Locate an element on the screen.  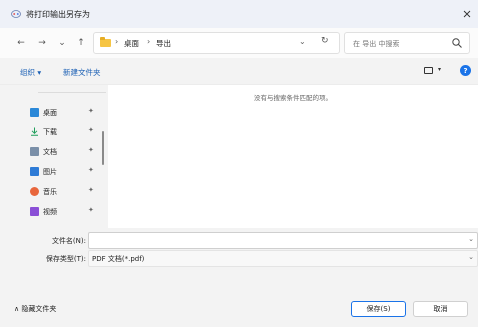
up-arrow-icon: ↑ is located at coordinates (81, 43).